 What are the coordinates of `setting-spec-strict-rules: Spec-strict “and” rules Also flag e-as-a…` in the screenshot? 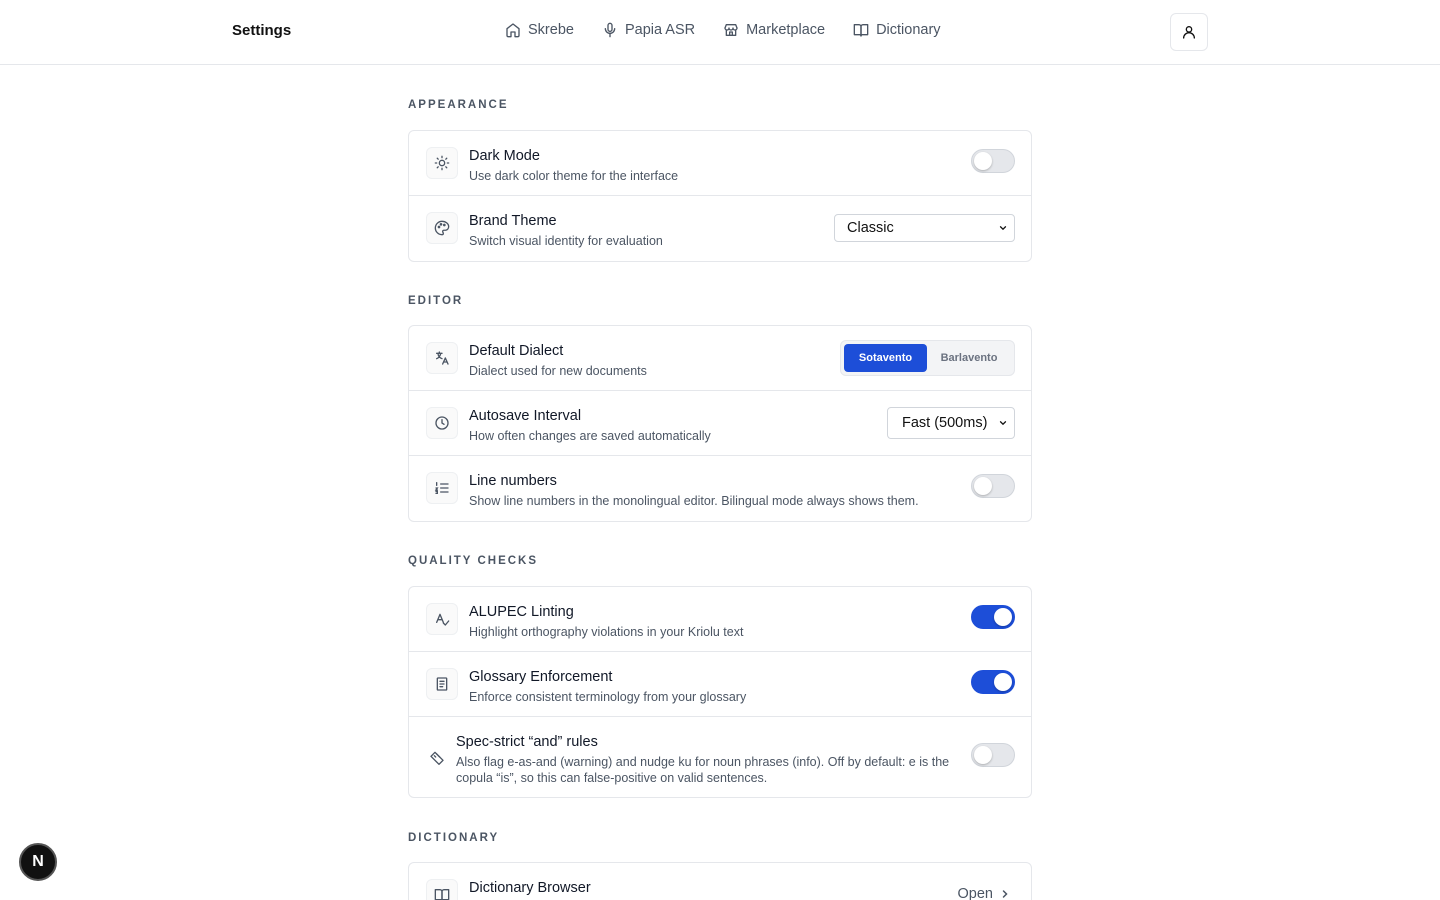 It's located at (720, 757).